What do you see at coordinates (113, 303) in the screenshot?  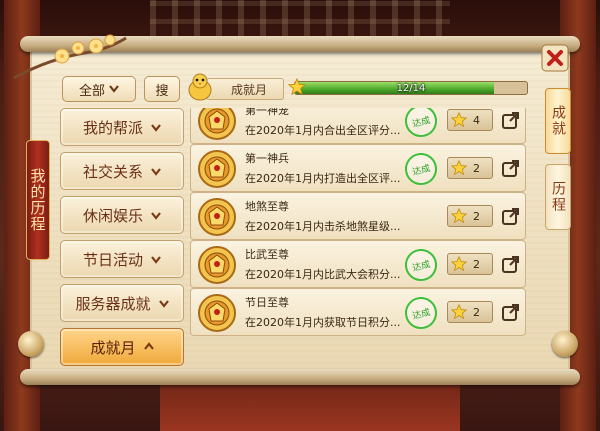 I see `menu-item-label: 服务器成就` at bounding box center [113, 303].